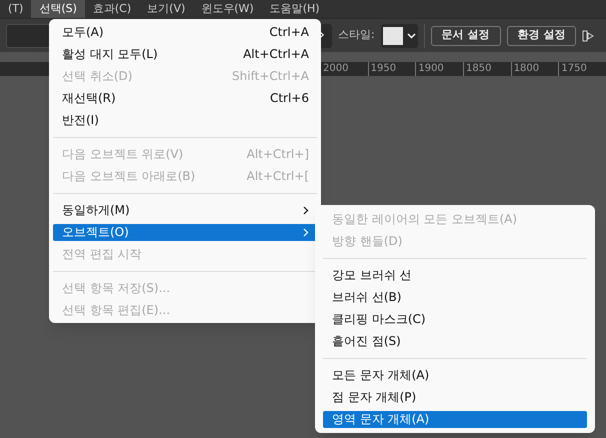 This screenshot has width=606, height=438. I want to click on menu-bar-item: (T), so click(16, 9).